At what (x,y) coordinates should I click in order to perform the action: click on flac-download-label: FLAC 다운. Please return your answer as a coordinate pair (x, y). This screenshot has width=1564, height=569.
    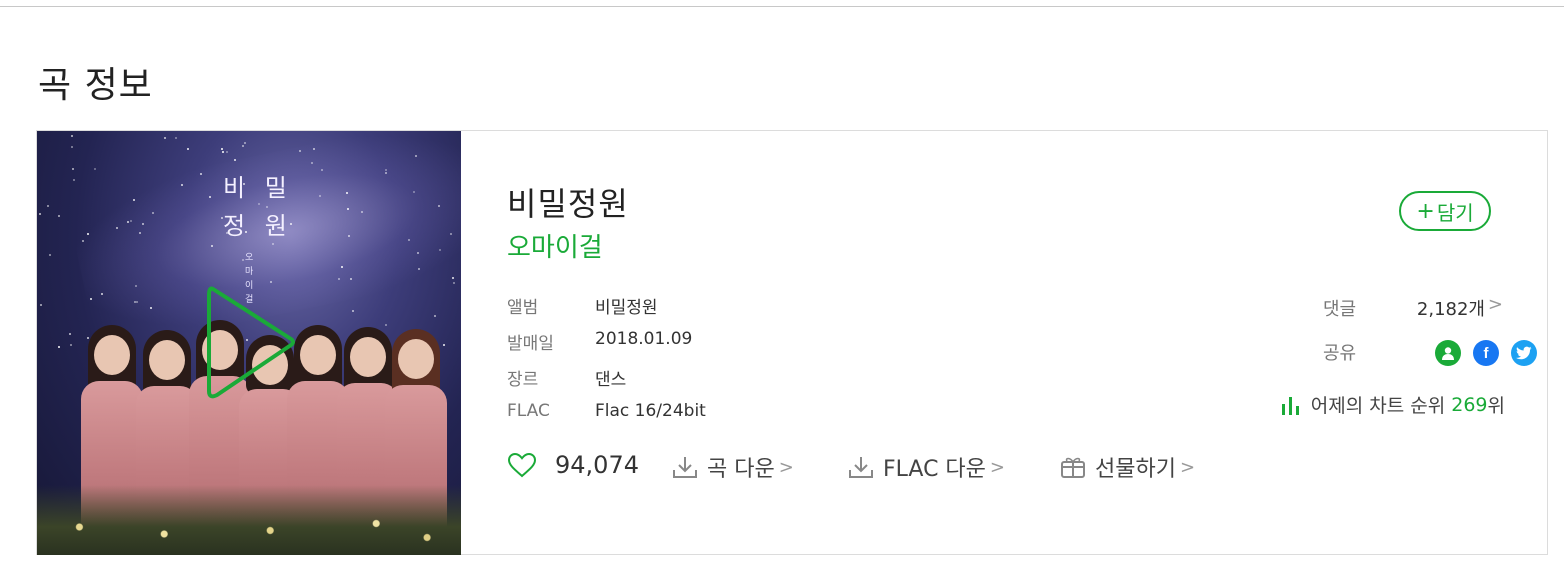
    Looking at the image, I should click on (934, 469).